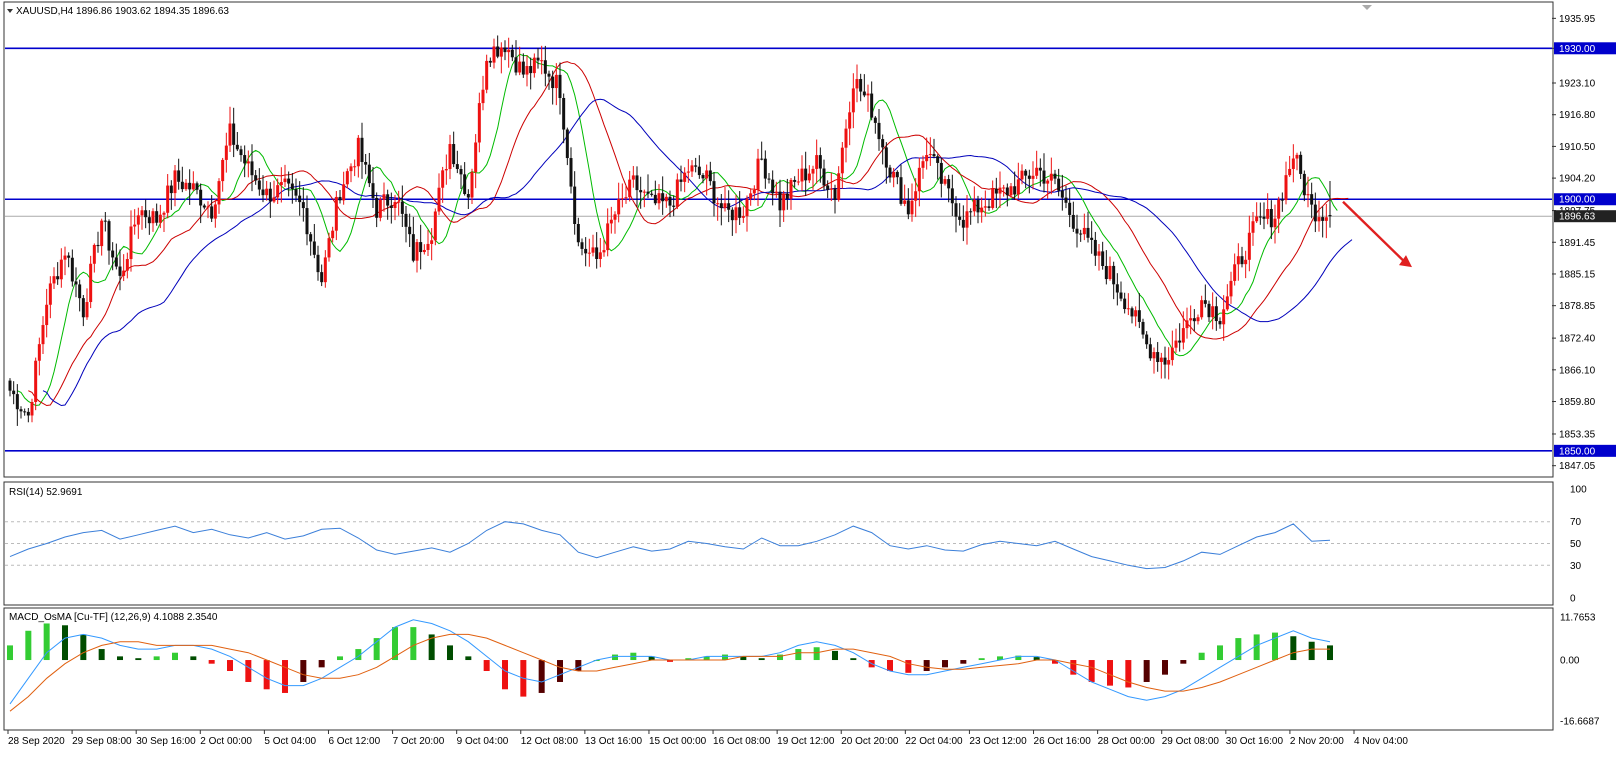  I want to click on x-tick-label: 16 Oct 08:00, so click(742, 741).